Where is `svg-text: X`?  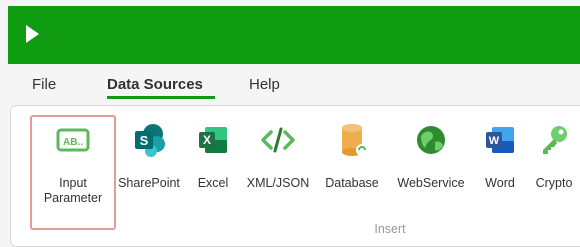 svg-text: X is located at coordinates (207, 140).